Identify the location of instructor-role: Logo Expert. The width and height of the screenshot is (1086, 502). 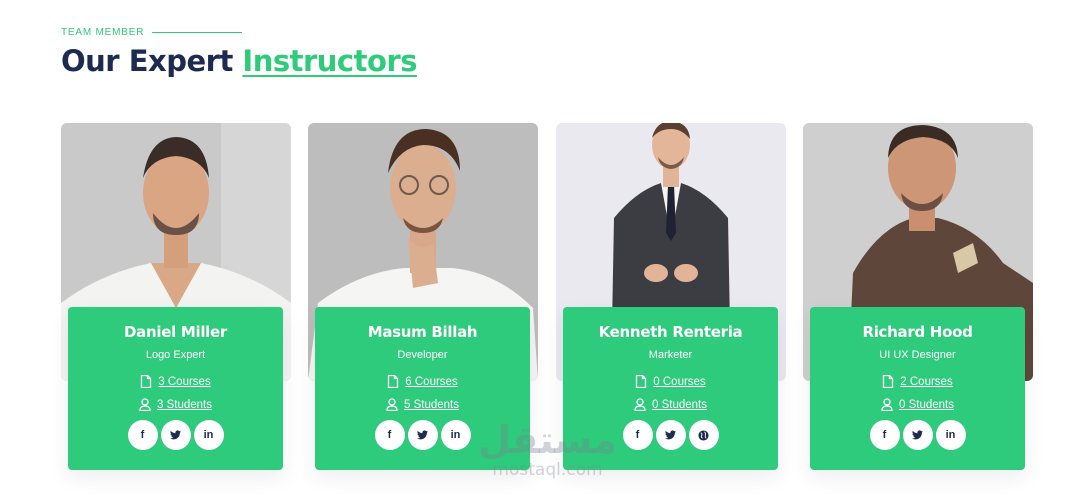
(175, 355).